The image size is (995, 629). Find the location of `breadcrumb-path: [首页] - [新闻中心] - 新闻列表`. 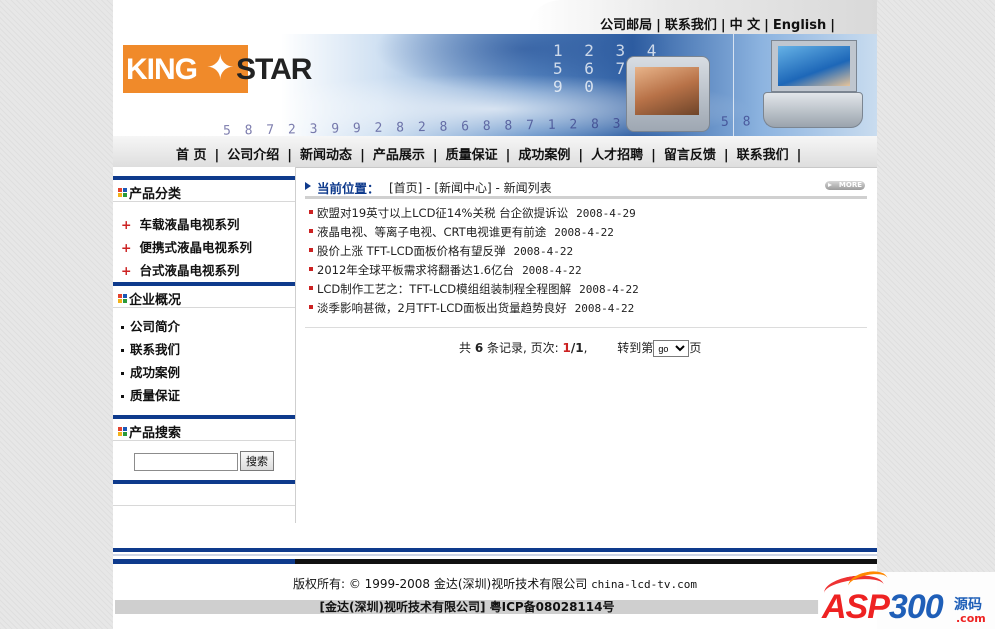

breadcrumb-path: [首页] - [新闻中心] - 新闻列表 is located at coordinates (470, 187).